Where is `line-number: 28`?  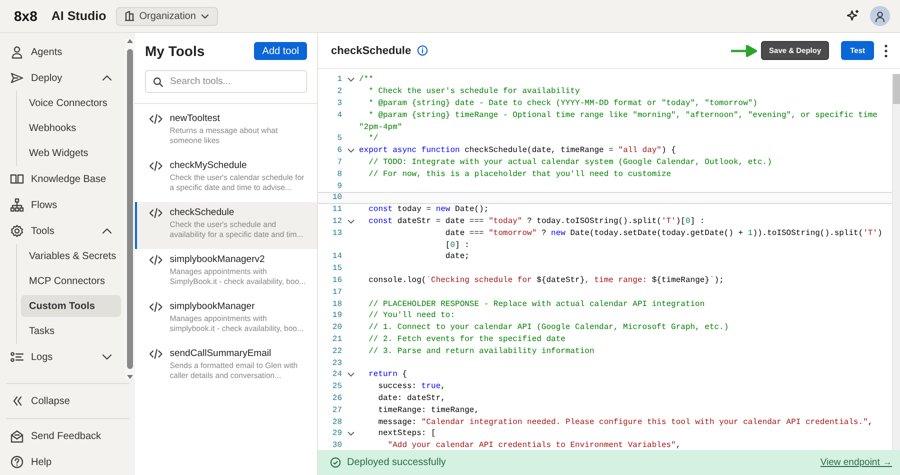 line-number: 28 is located at coordinates (336, 422).